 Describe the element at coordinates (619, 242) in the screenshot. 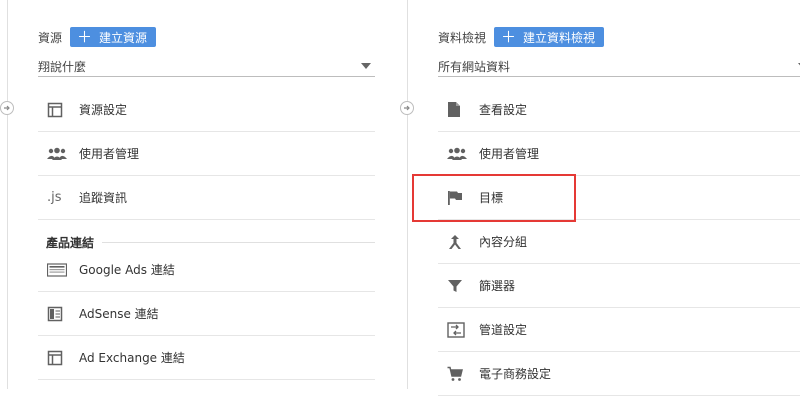

I see `menu-item-content-grouping: 內容分組` at that location.